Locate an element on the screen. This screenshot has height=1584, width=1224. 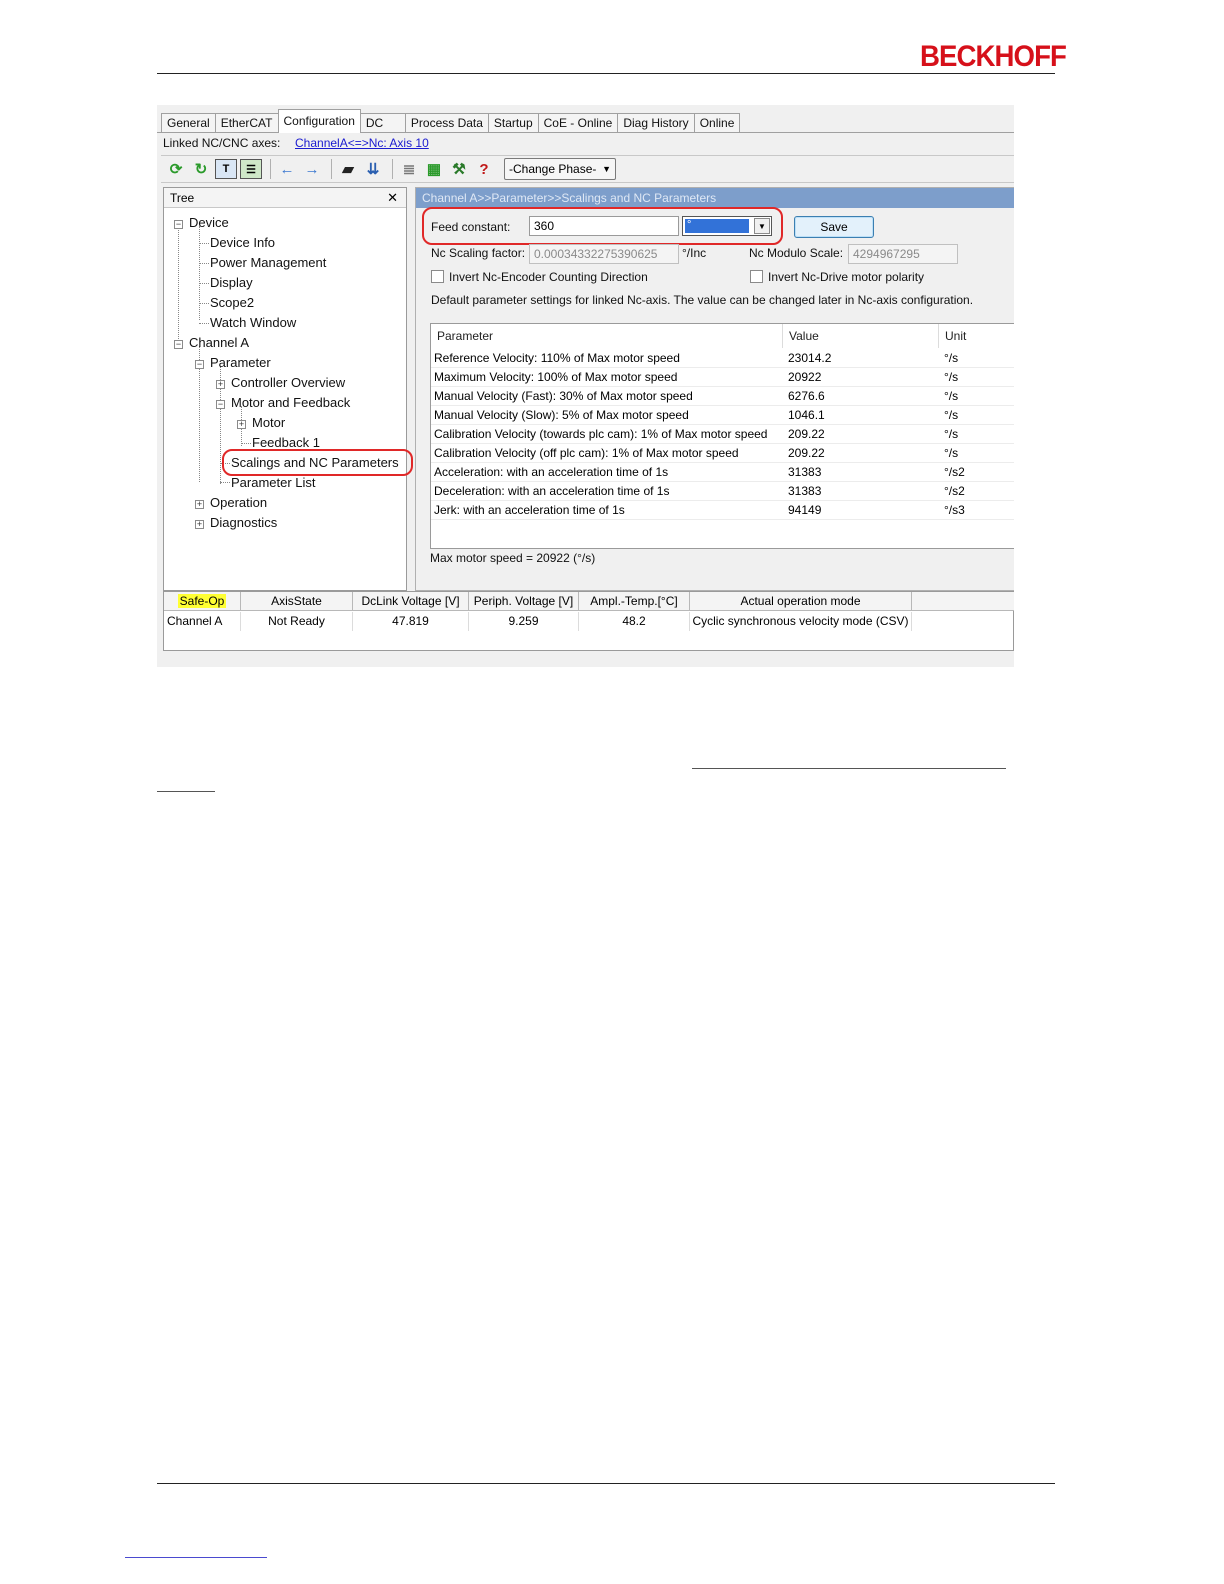
param-value: 94149 is located at coordinates (805, 510).